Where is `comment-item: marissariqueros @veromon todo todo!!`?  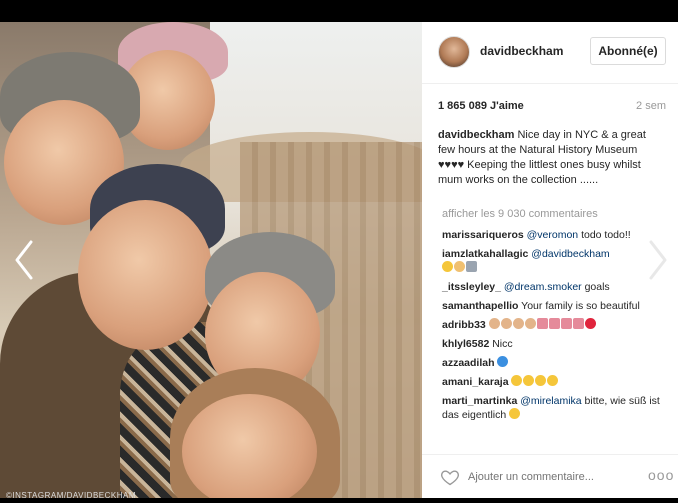 comment-item: marissariqueros @veromon todo todo!! is located at coordinates (556, 235).